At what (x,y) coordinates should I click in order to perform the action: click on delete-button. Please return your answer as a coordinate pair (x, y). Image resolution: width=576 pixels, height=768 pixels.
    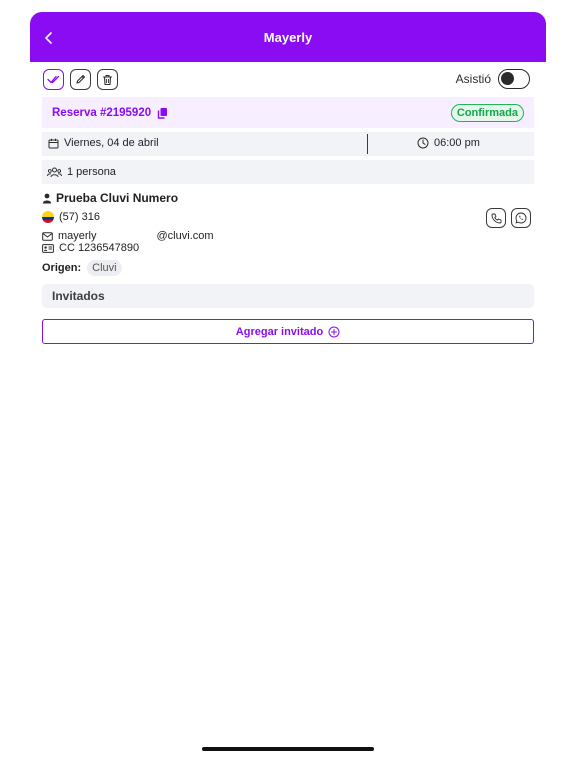
    Looking at the image, I should click on (107, 79).